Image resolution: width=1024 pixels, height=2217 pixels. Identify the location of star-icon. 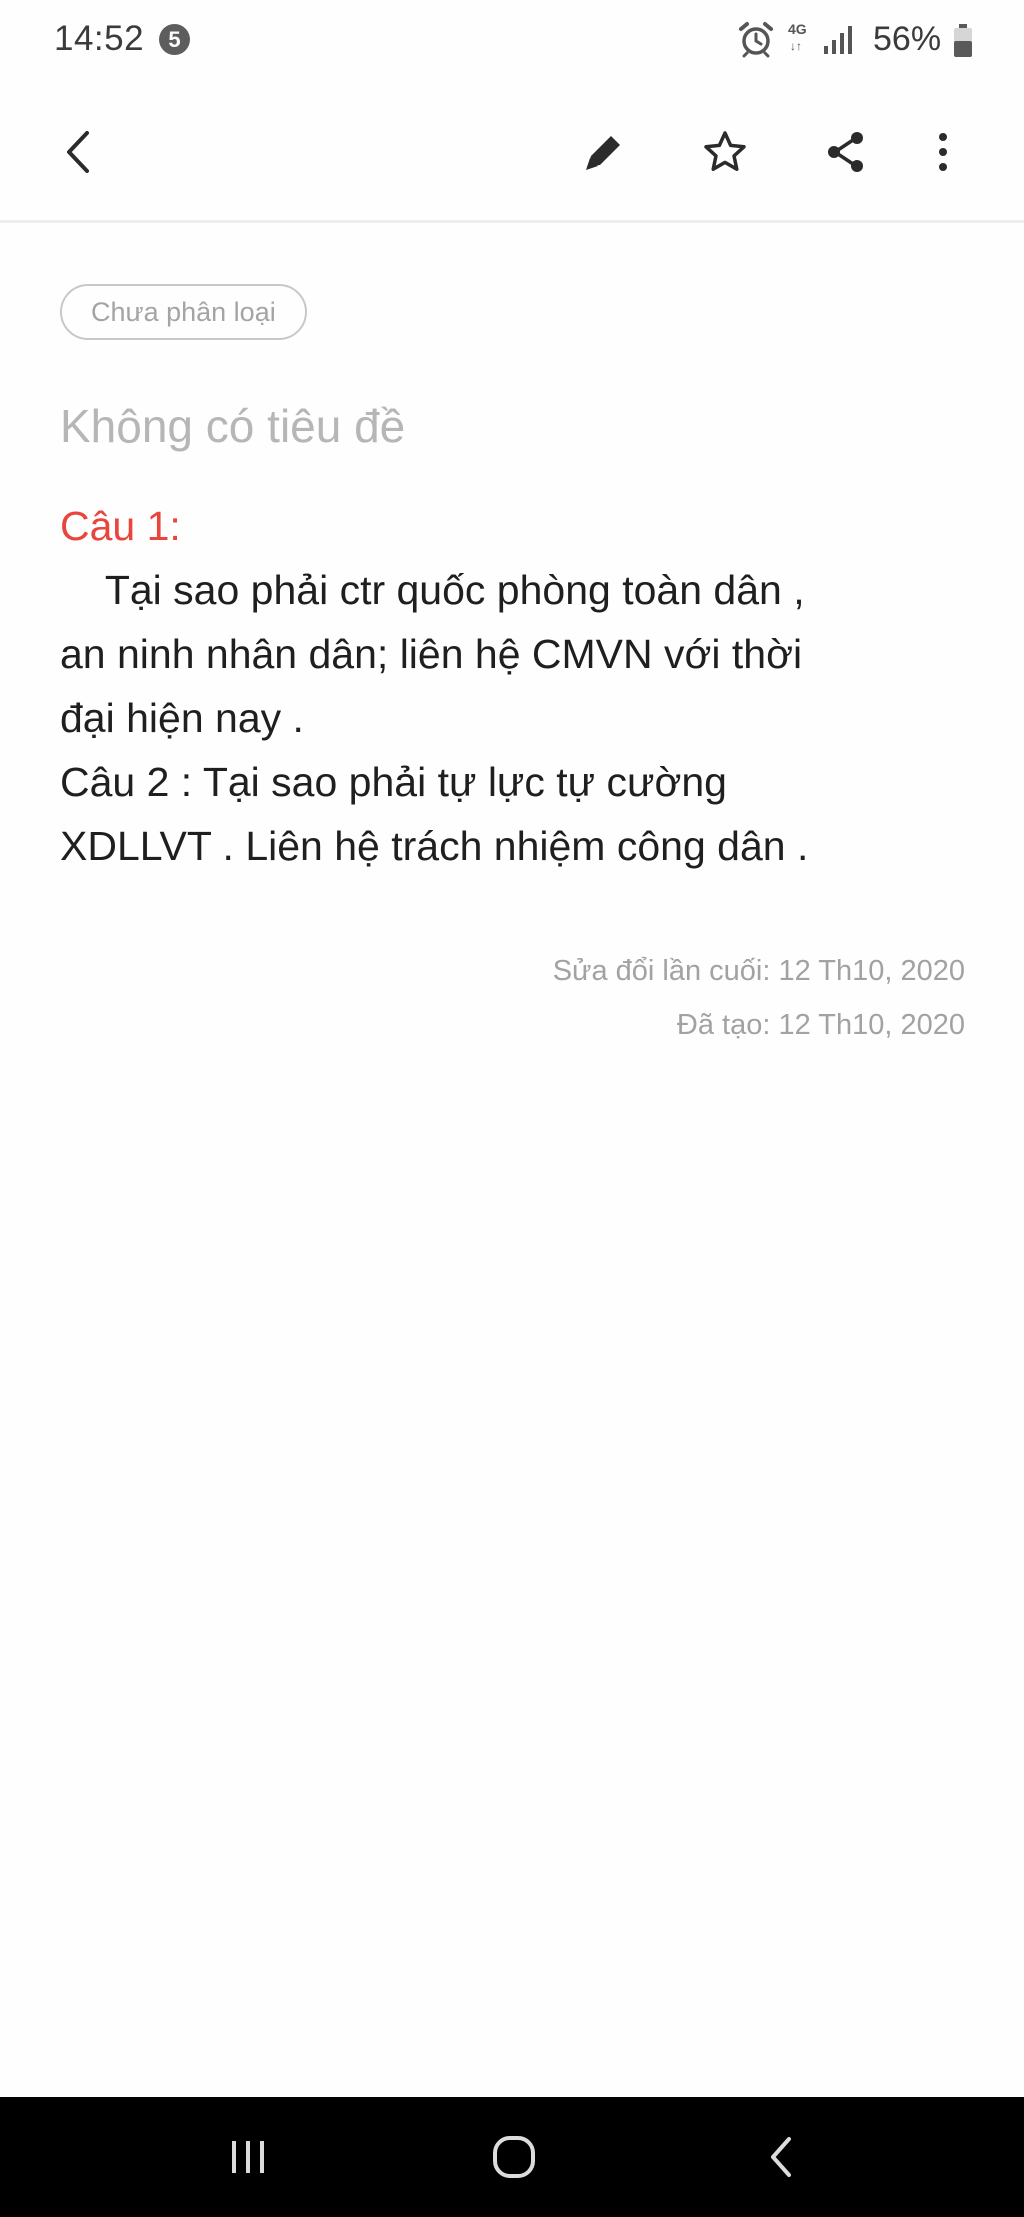
(725, 151).